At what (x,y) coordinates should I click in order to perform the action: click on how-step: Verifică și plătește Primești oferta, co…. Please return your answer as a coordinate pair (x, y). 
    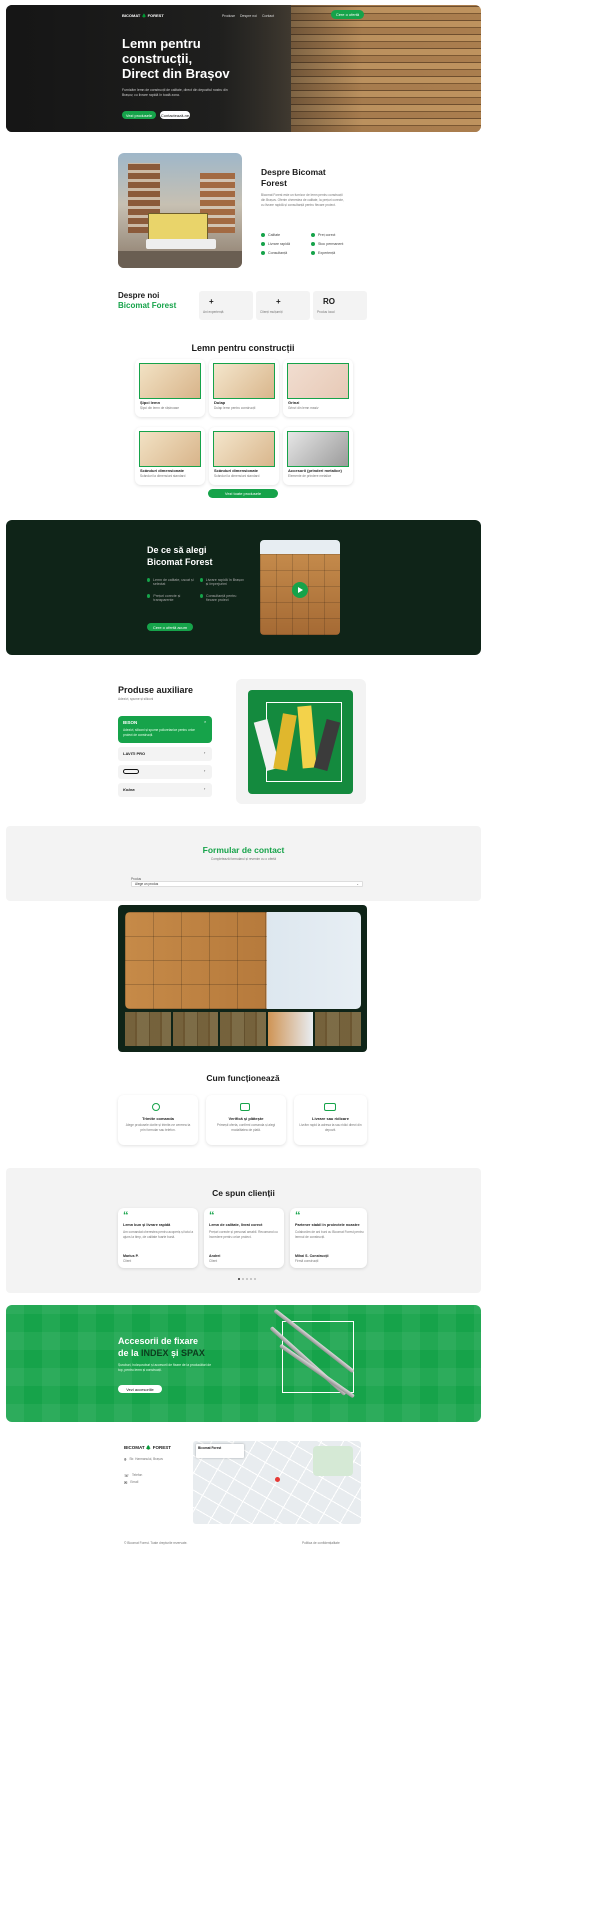
    Looking at the image, I should click on (246, 1120).